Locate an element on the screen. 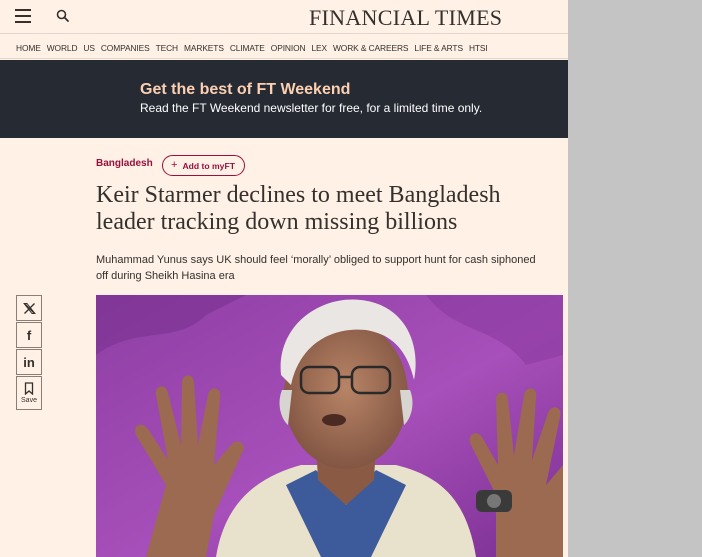 This screenshot has width=702, height=557. x-icon is located at coordinates (29, 308).